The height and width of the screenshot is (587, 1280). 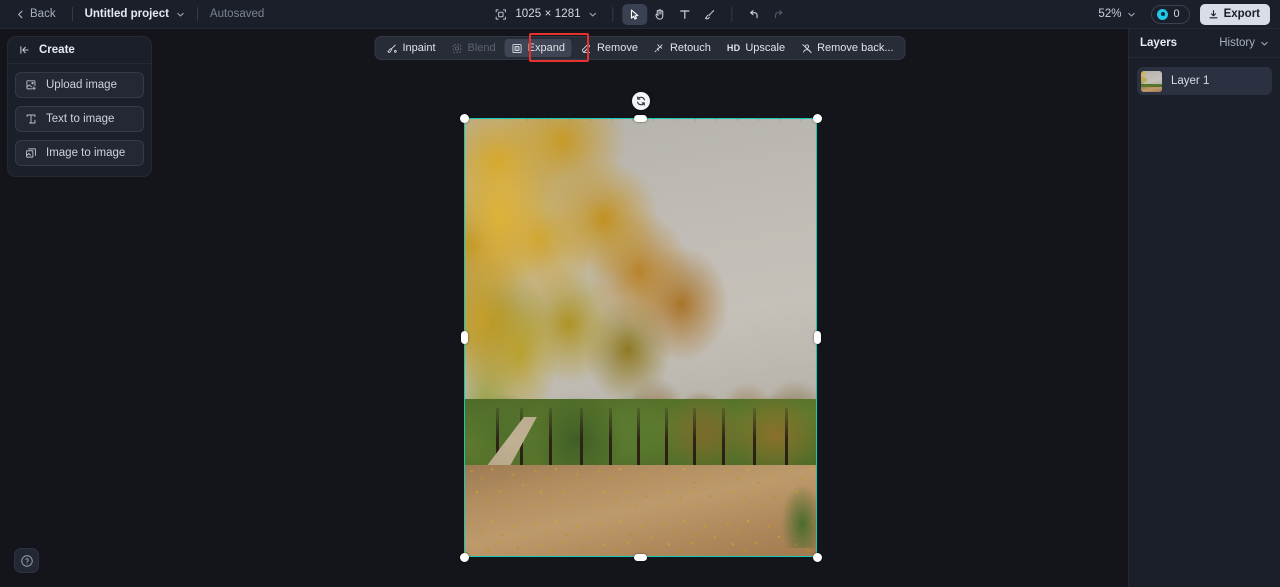 I want to click on hd-icon: HD, so click(x=733, y=48).